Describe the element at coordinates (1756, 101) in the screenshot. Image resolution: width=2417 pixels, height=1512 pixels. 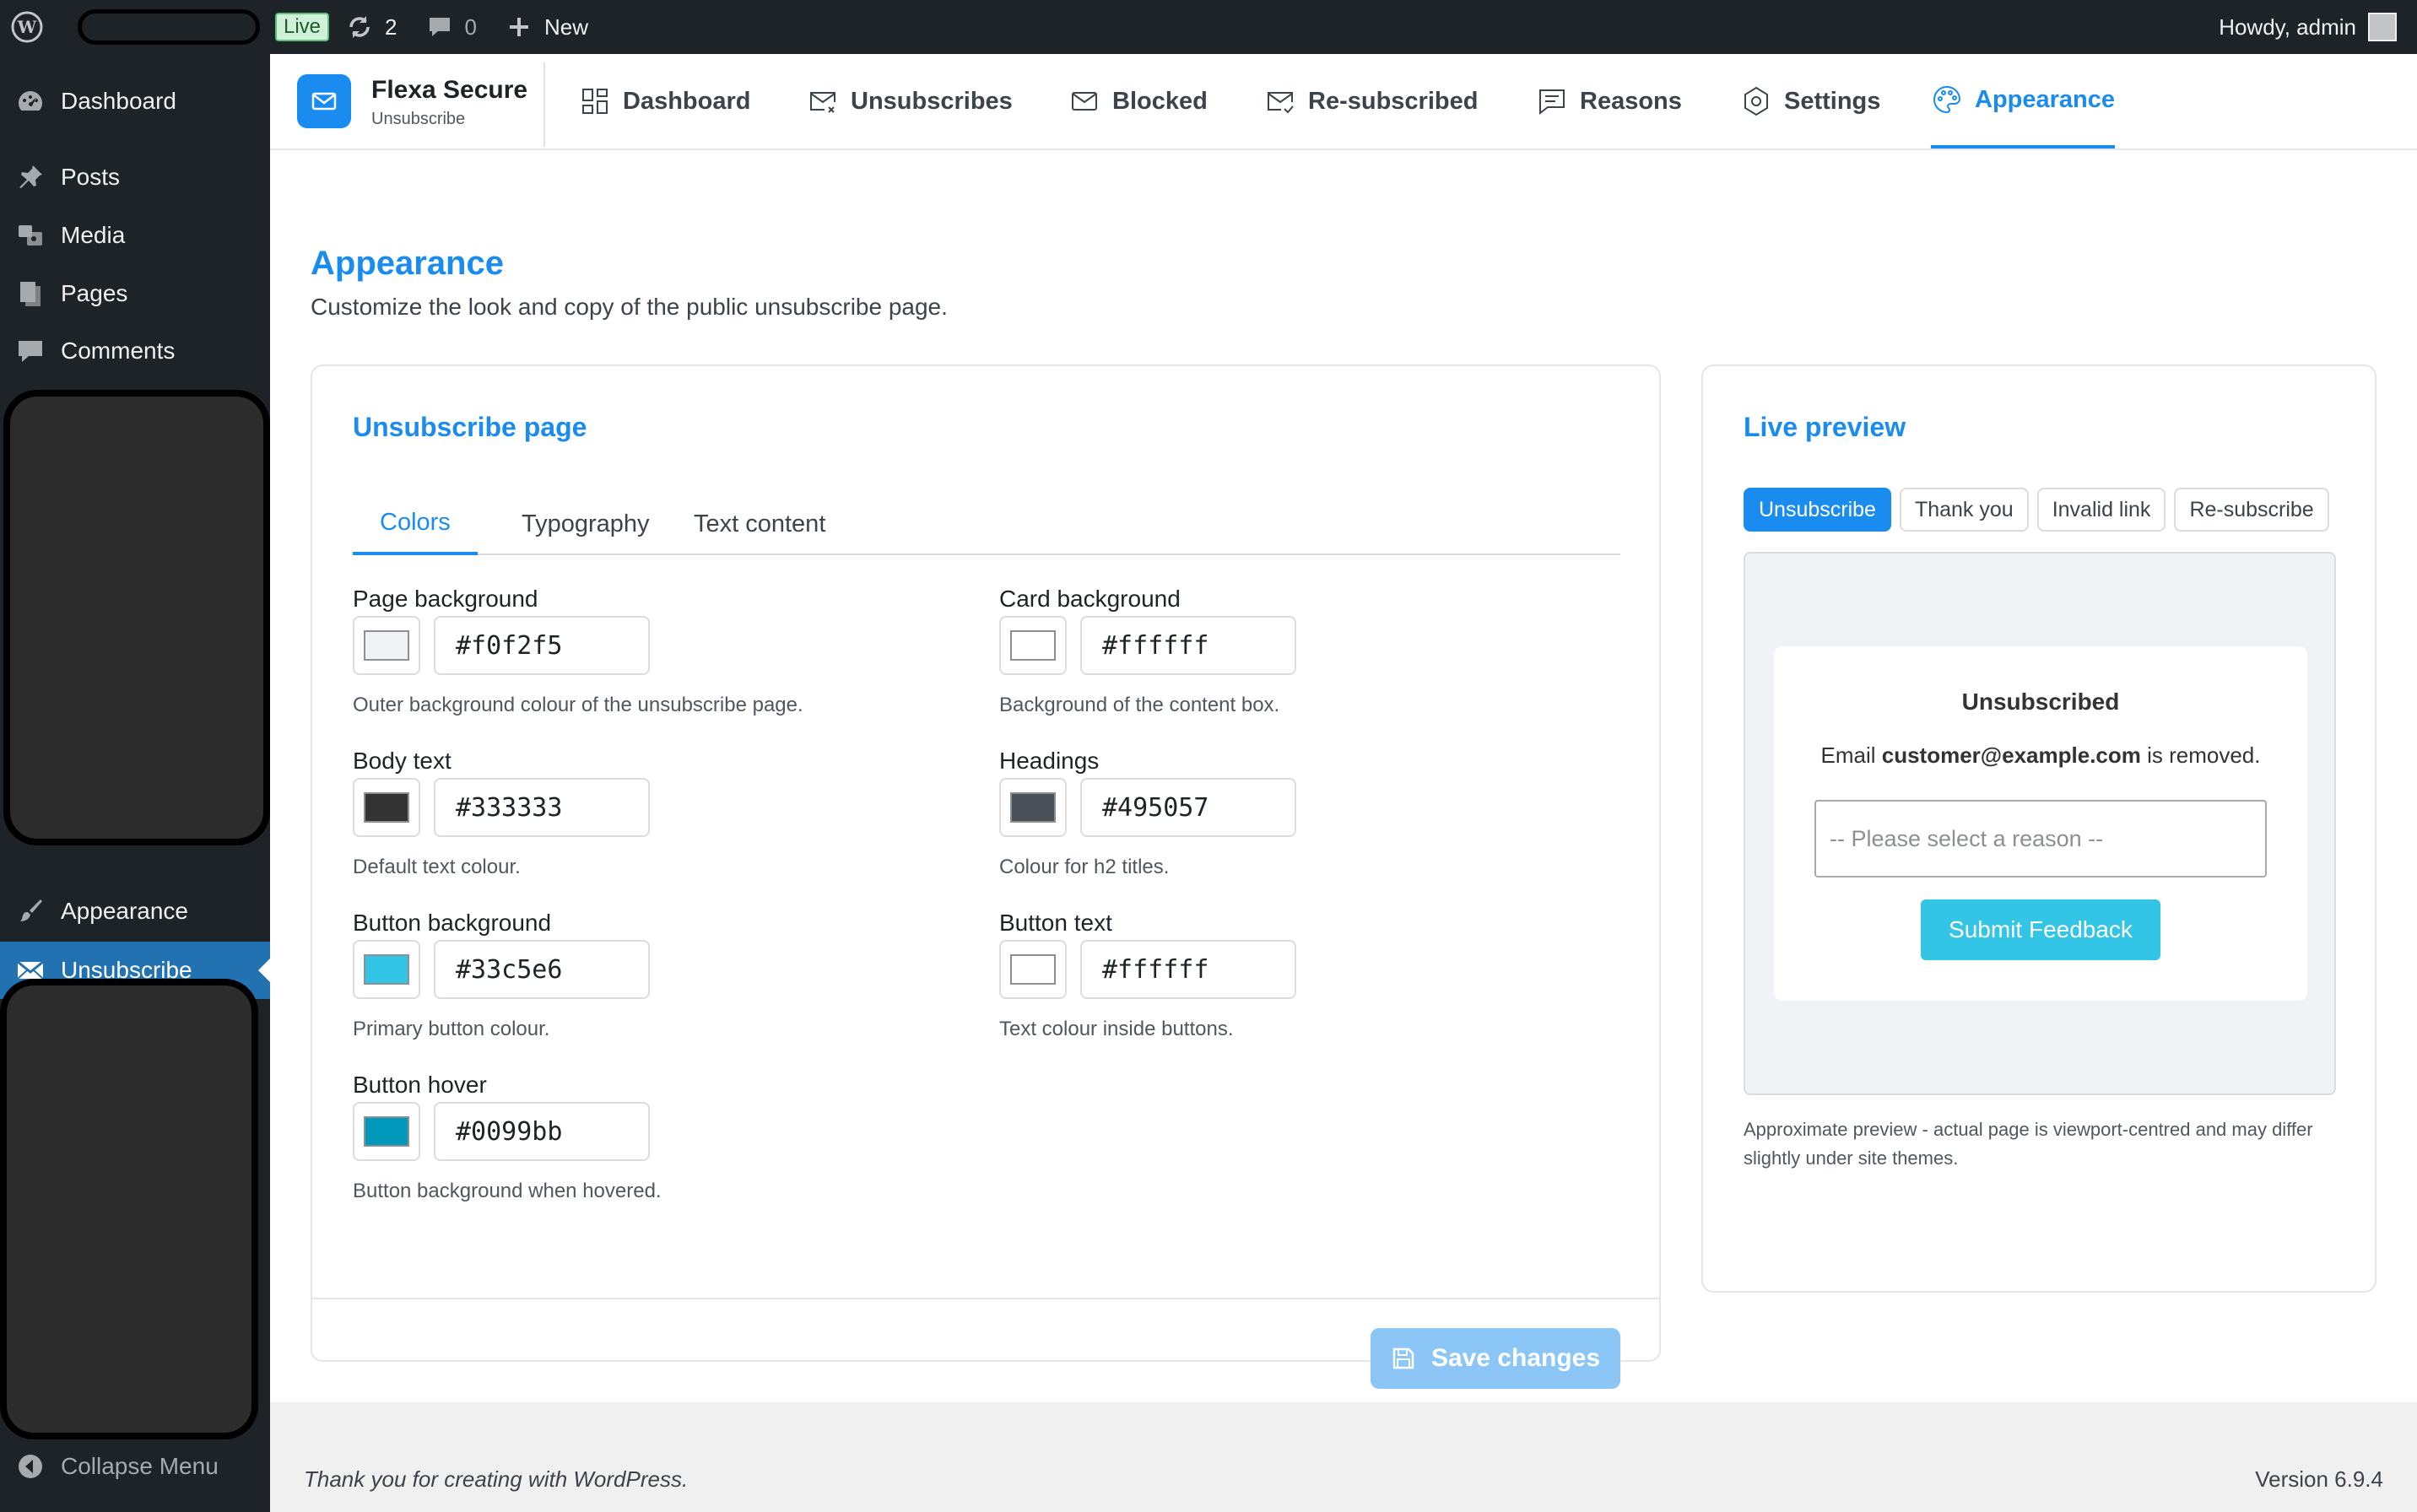
I see `settings-icon` at that location.